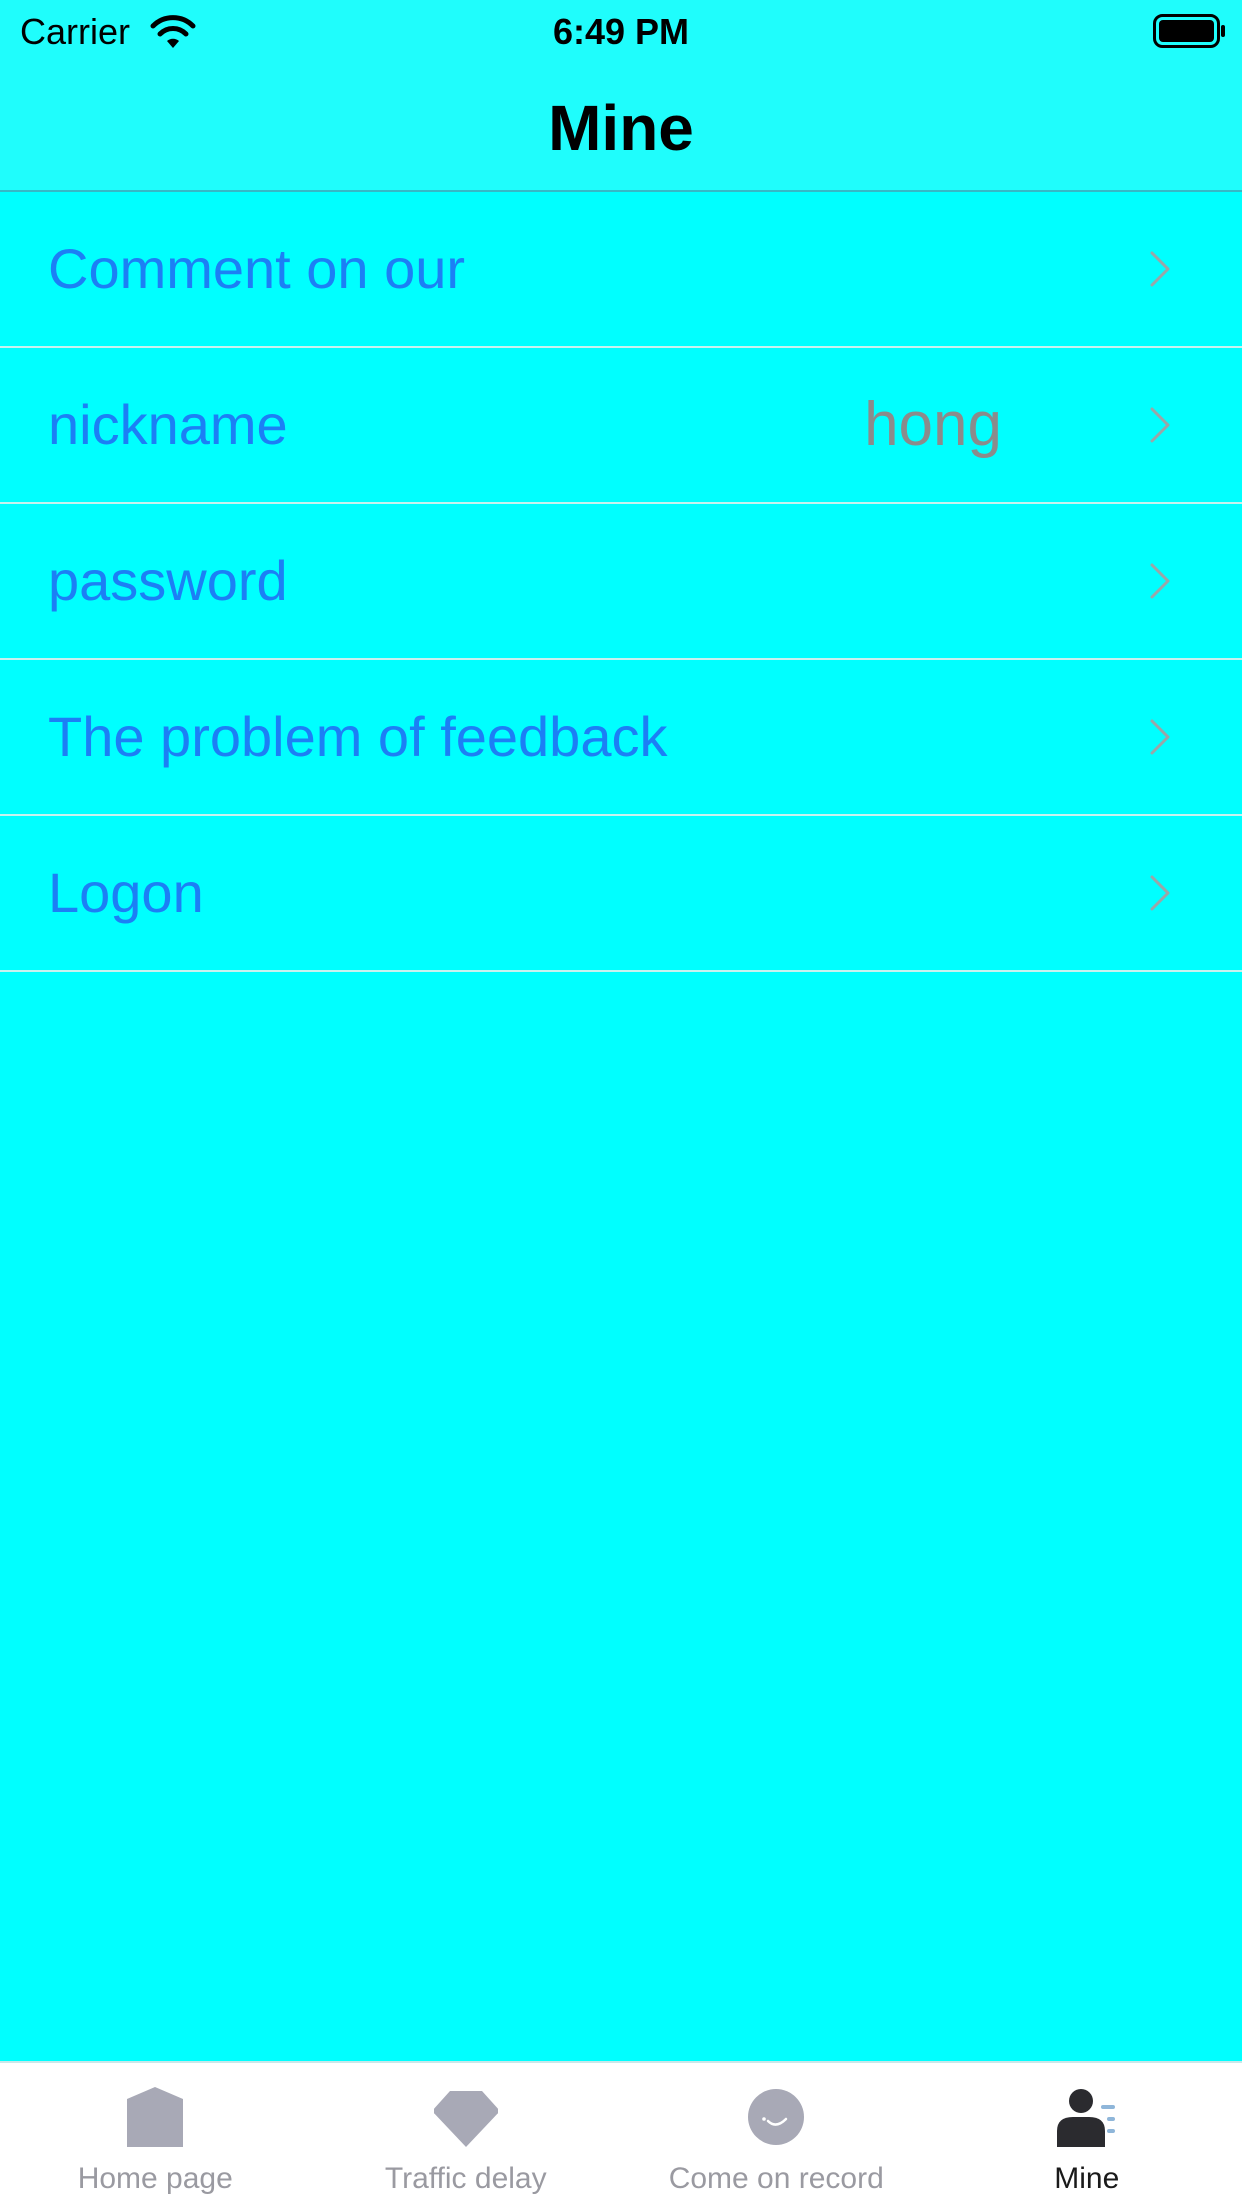 Image resolution: width=1242 pixels, height=2208 pixels. I want to click on row-label: Comment on our, so click(257, 268).